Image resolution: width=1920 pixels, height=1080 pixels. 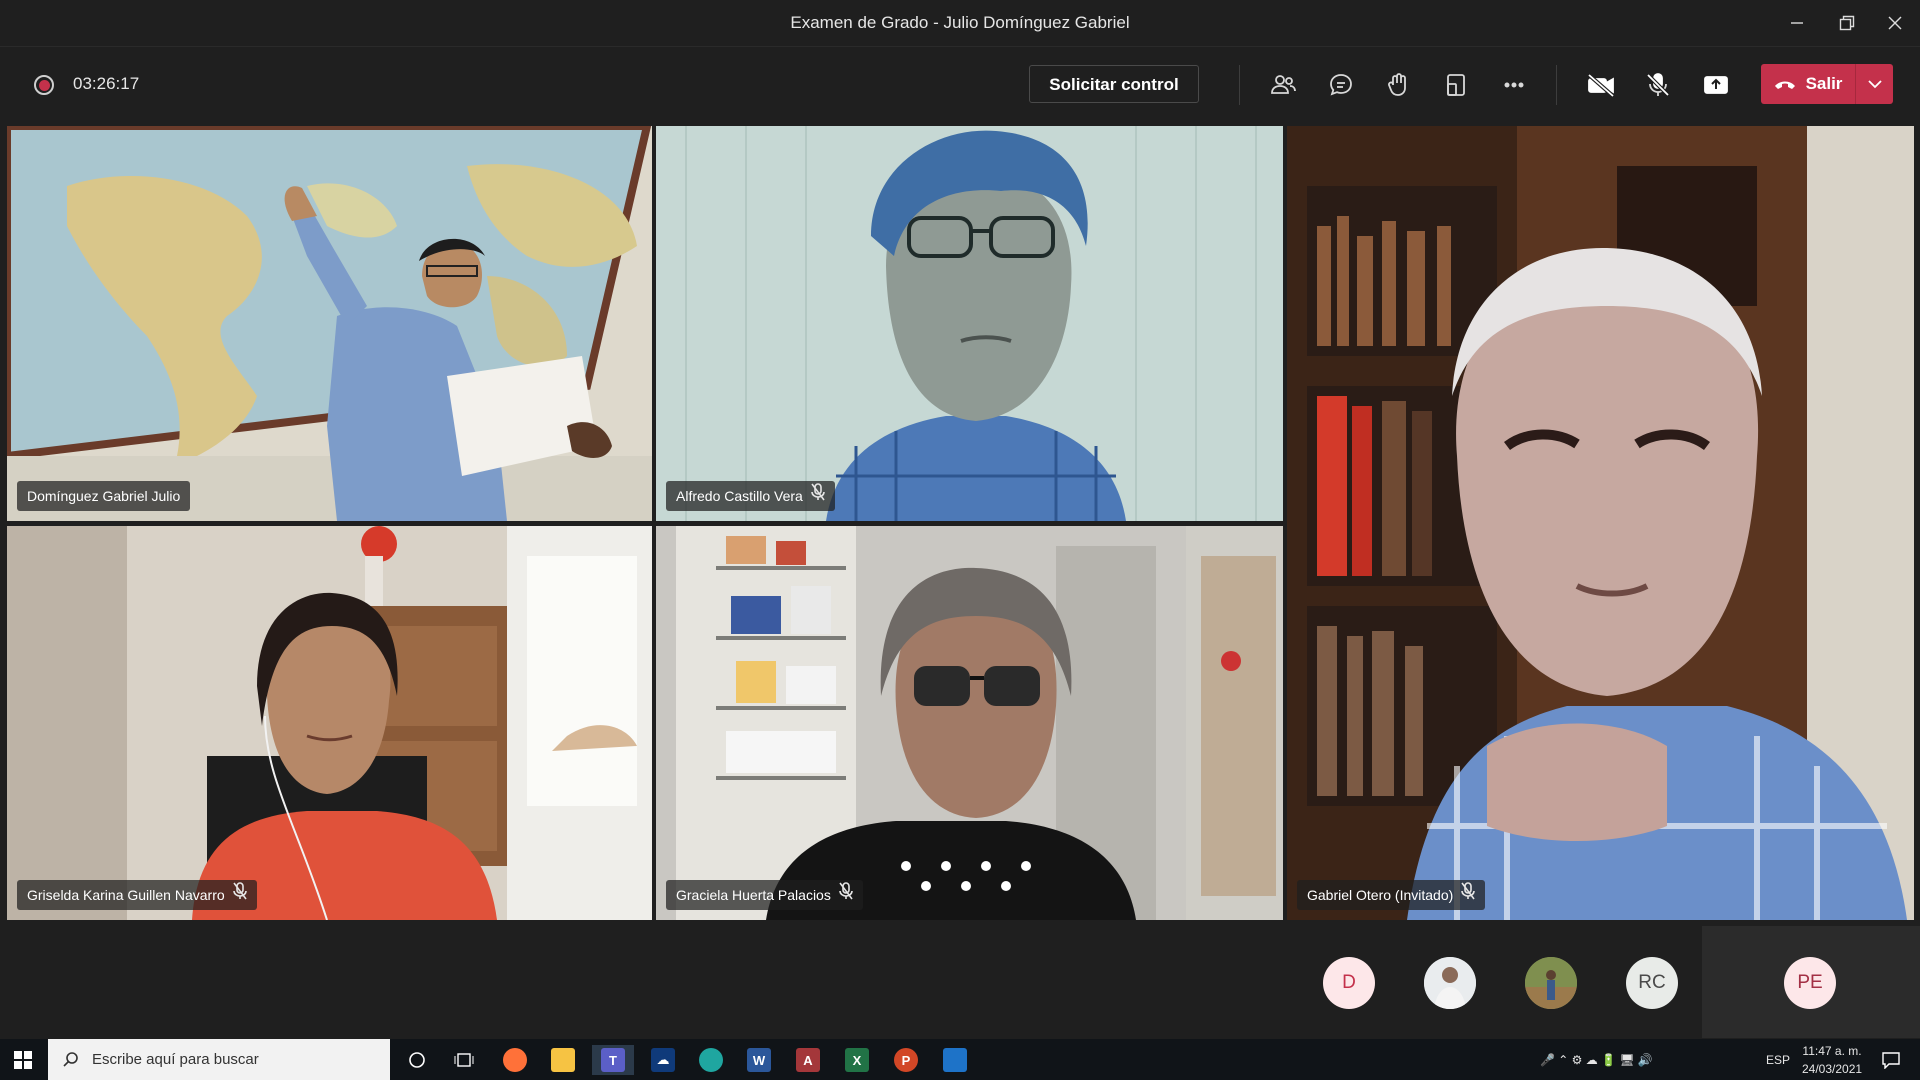 I want to click on video-tile: Griselda Karina Guillen Navarro, so click(x=329, y=723).